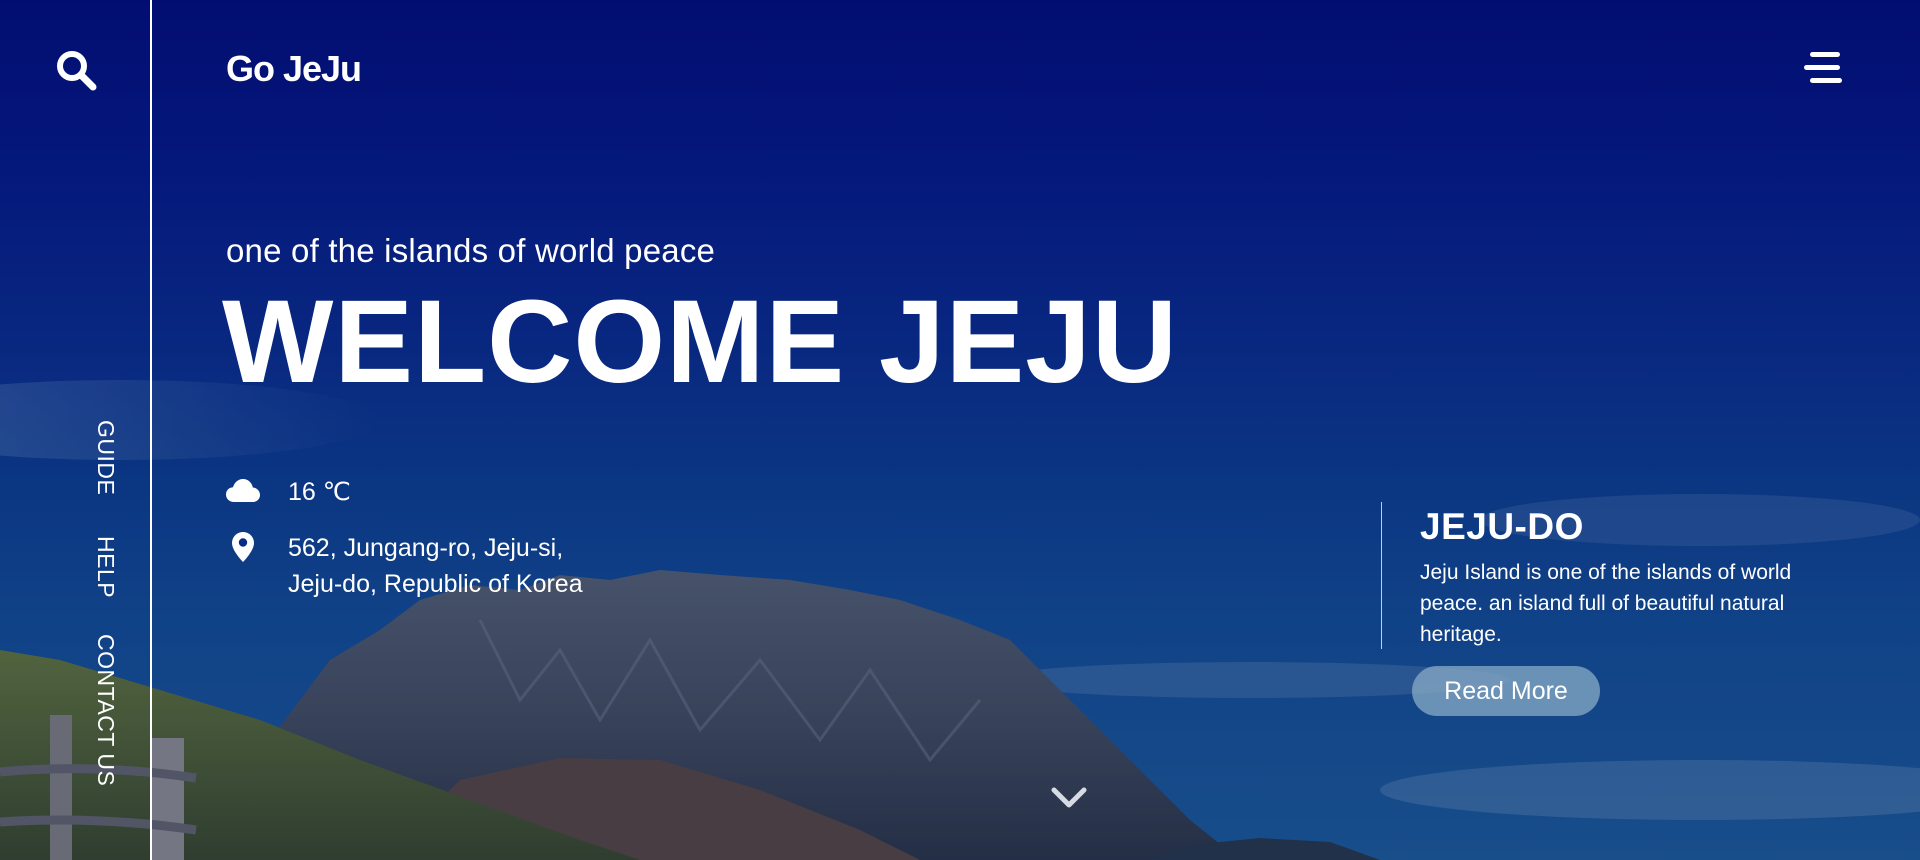 This screenshot has height=860, width=1920. What do you see at coordinates (105, 710) in the screenshot?
I see `sidebar-link-contact-us: CONTACT US` at bounding box center [105, 710].